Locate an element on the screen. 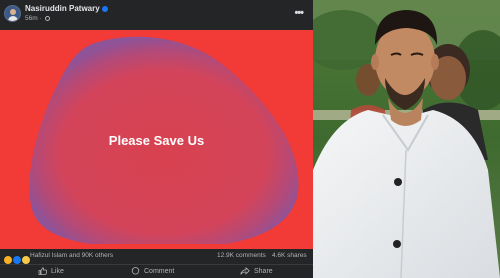 Image resolution: width=500 pixels, height=278 pixels. reactions-summary: Hafizul Islam and 90K others is located at coordinates (71, 255).